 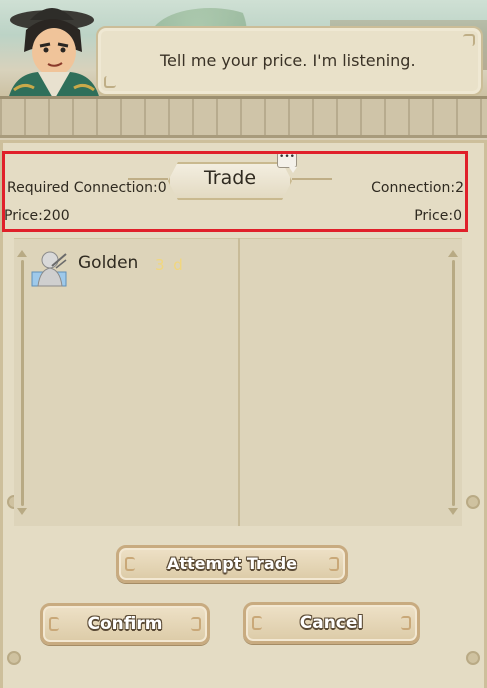 What do you see at coordinates (170, 265) in the screenshot?
I see `item-duration: 3 d` at bounding box center [170, 265].